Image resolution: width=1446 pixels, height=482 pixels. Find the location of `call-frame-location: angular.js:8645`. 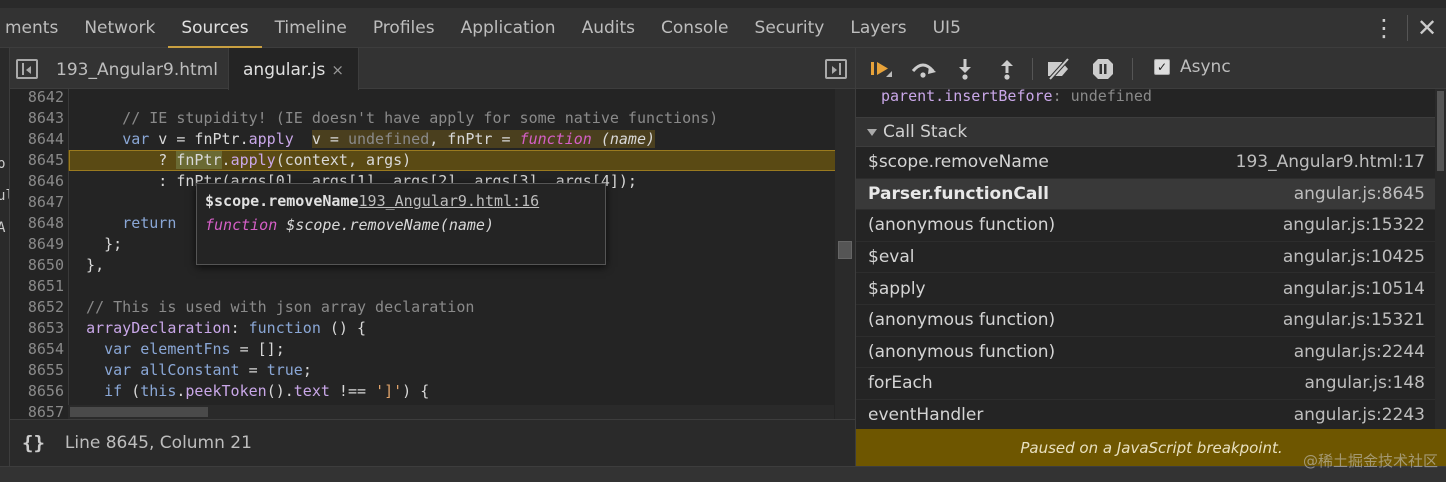

call-frame-location: angular.js:8645 is located at coordinates (1359, 194).